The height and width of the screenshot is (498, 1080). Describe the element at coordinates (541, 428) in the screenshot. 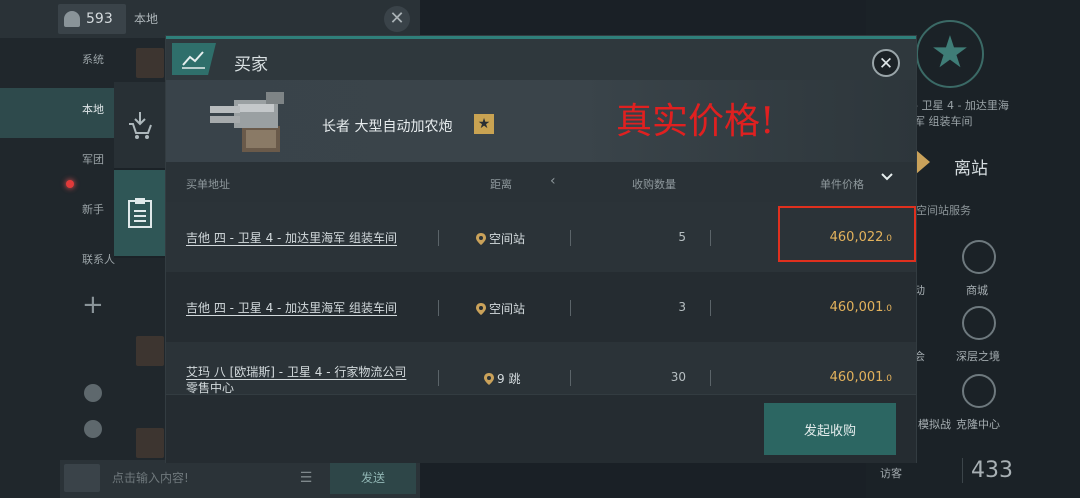

I see `dialog-footer: 发起收购` at that location.